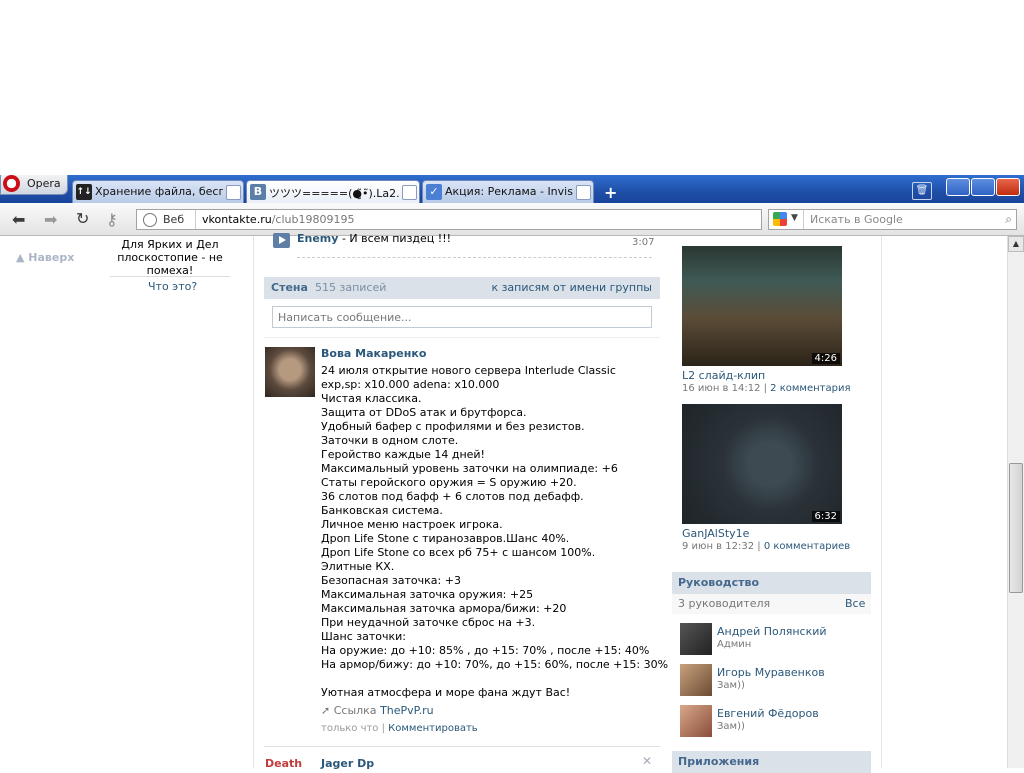 This screenshot has width=1024, height=773. What do you see at coordinates (856, 219) in the screenshot?
I see `search-input: Искать в Google` at bounding box center [856, 219].